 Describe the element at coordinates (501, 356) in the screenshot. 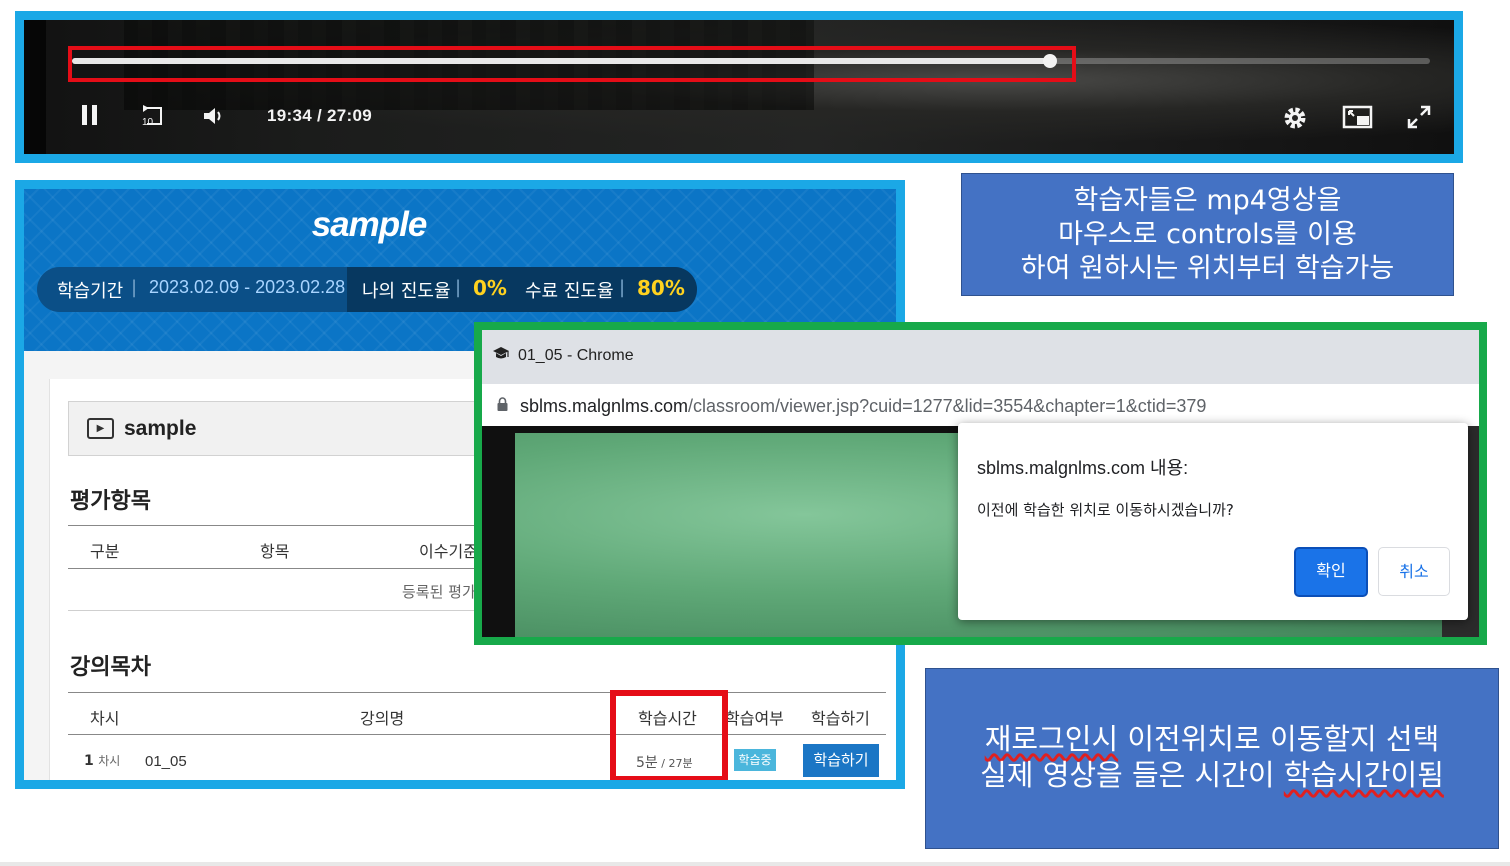

I see `graduation-cap-icon` at that location.